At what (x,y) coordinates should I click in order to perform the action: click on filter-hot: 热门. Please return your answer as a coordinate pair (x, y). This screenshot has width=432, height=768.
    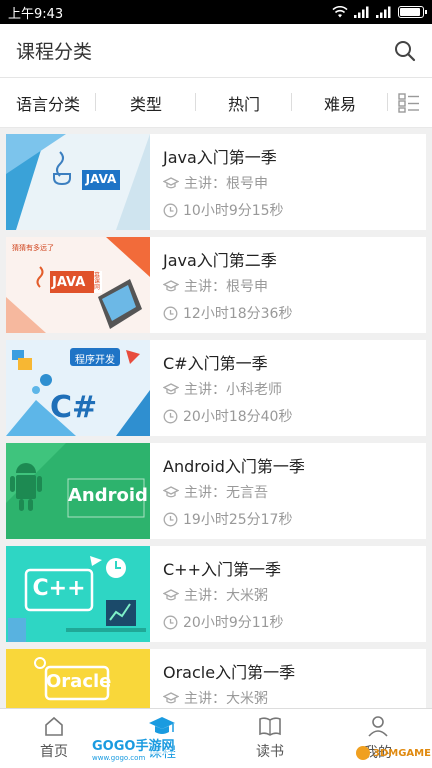
    Looking at the image, I should click on (244, 103).